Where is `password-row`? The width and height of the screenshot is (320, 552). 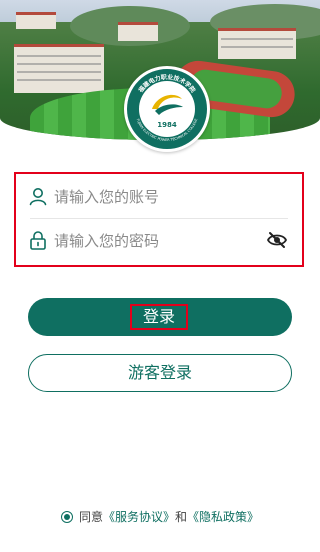
password-row is located at coordinates (159, 240).